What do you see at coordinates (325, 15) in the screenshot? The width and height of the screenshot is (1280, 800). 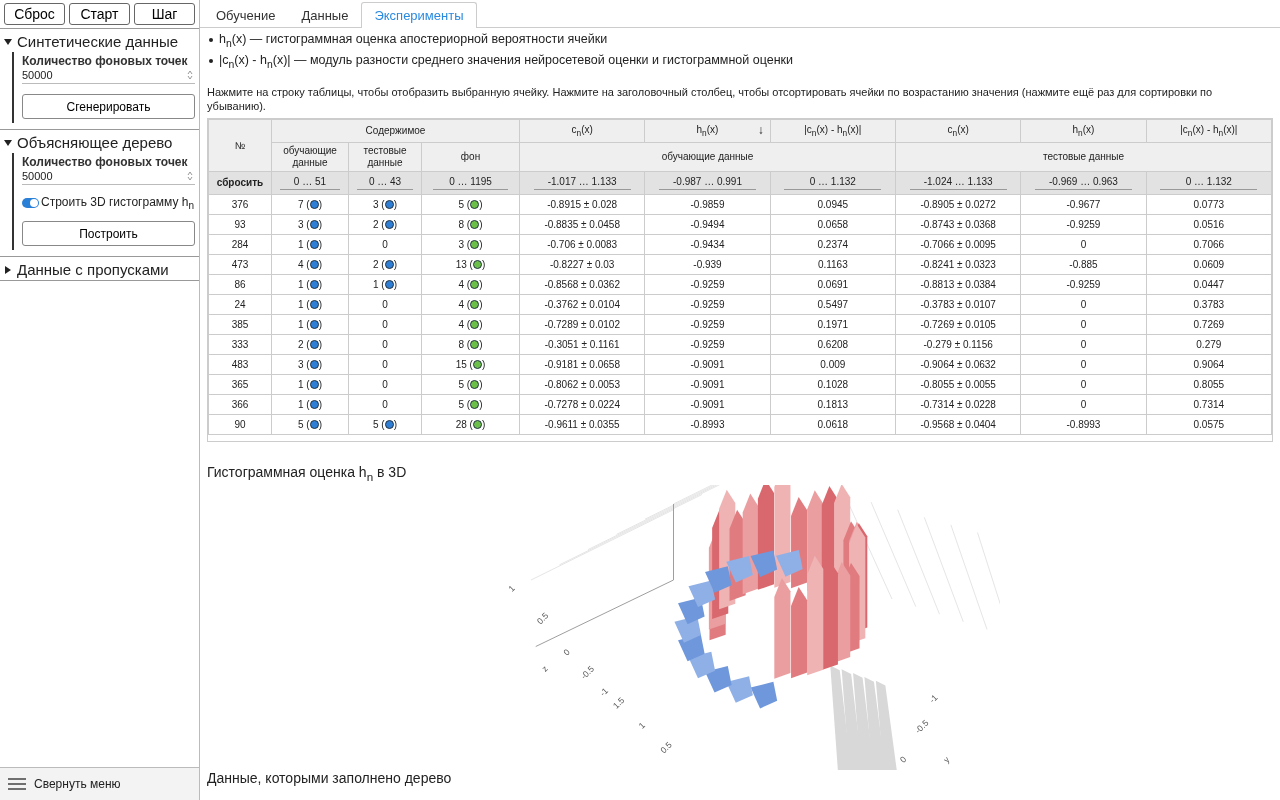 I see `tab: Данные` at bounding box center [325, 15].